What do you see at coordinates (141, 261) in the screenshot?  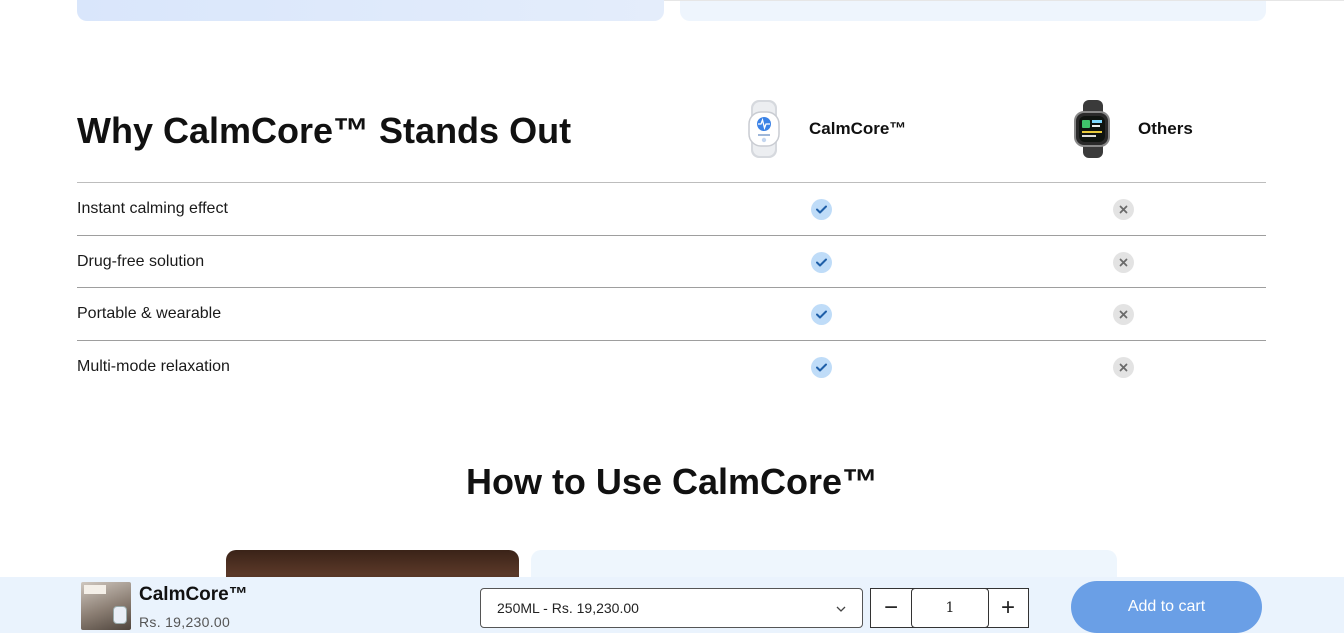 I see `feature-label: Drug-free solution` at bounding box center [141, 261].